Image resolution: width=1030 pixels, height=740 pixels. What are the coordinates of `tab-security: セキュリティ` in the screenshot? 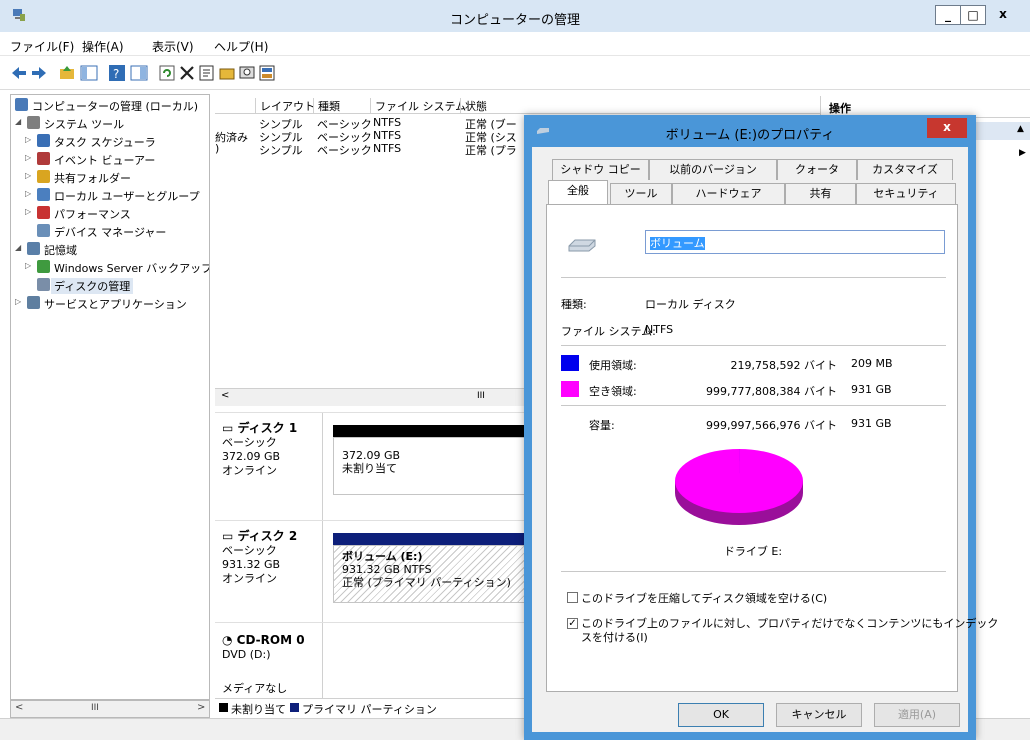 It's located at (906, 193).